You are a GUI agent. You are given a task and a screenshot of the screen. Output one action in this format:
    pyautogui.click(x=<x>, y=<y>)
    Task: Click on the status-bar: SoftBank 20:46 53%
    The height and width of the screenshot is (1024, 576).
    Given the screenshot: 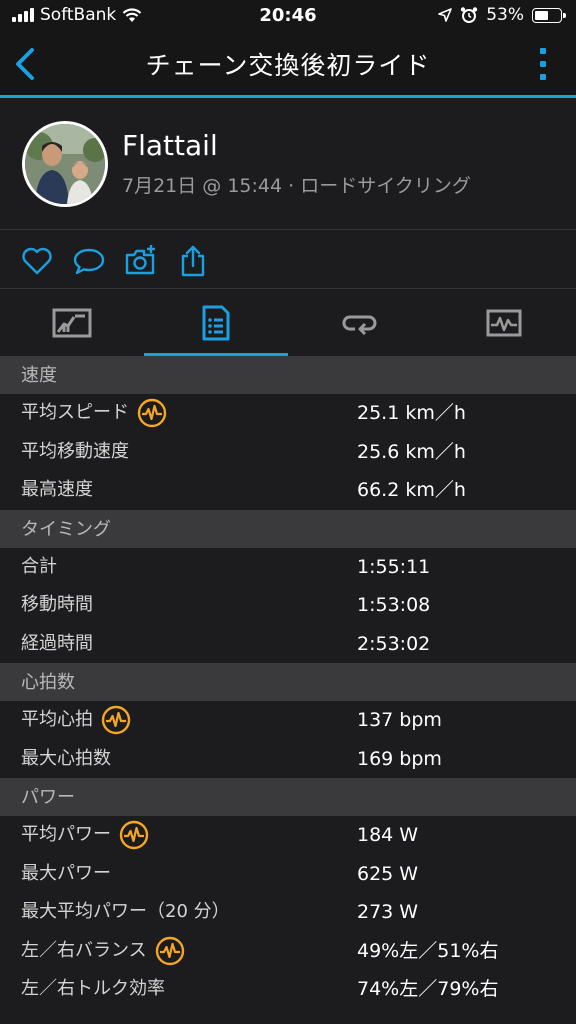 What is the action you would take?
    pyautogui.click(x=288, y=16)
    